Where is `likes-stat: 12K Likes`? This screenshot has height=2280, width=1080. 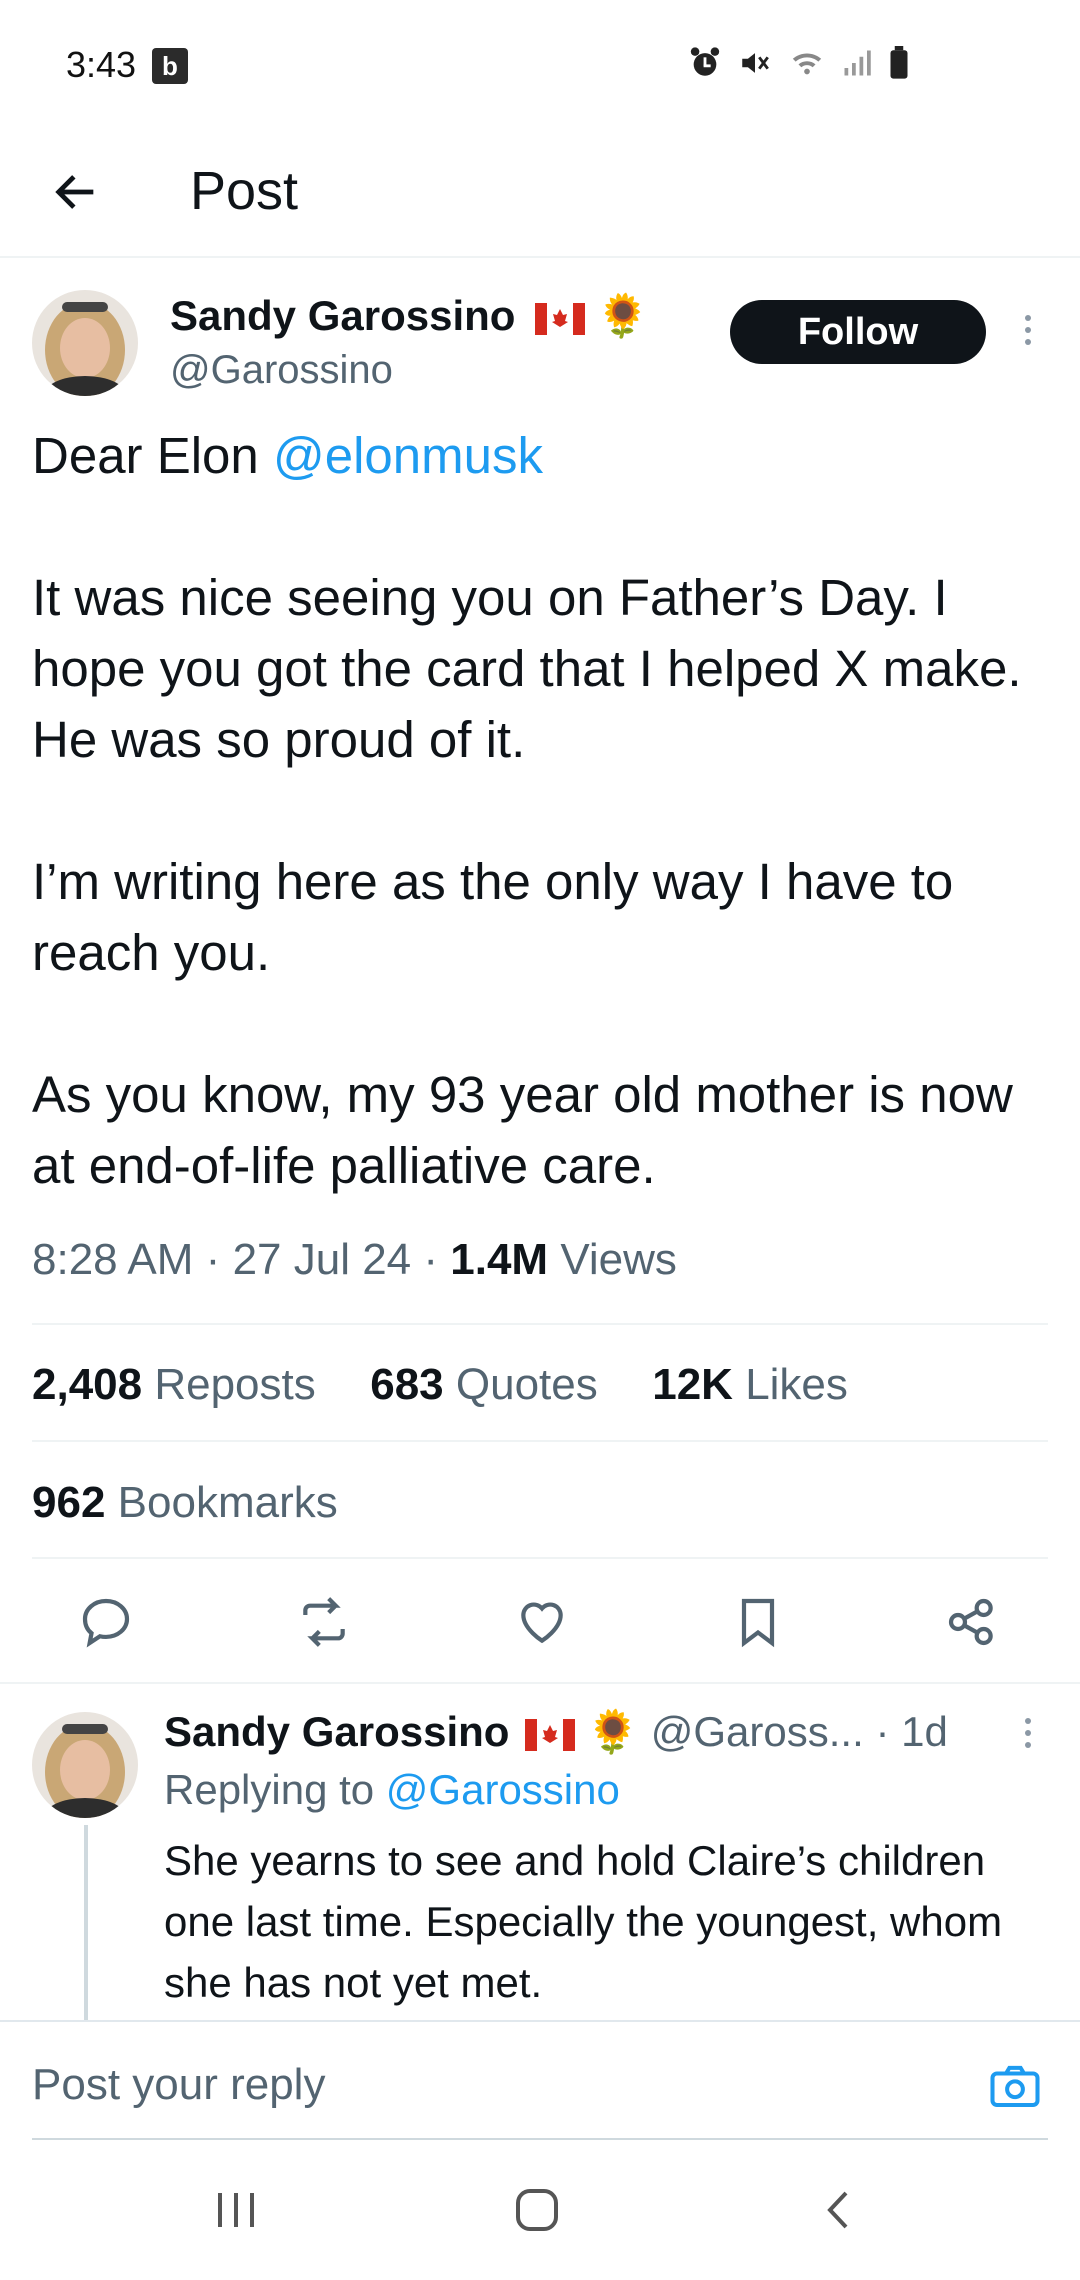 likes-stat: 12K Likes is located at coordinates (750, 1384).